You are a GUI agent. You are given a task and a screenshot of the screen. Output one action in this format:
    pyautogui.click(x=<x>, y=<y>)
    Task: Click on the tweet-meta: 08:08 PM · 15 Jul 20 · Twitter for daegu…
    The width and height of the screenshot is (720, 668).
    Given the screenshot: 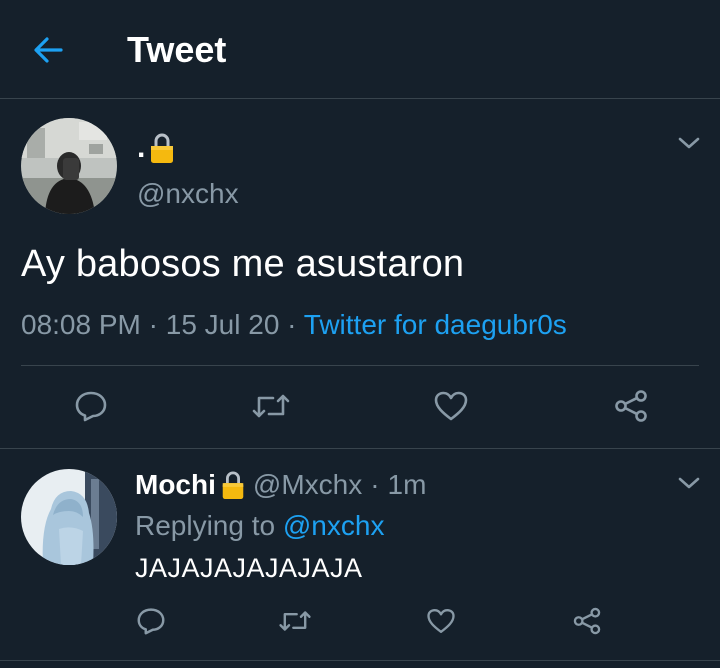 What is the action you would take?
    pyautogui.click(x=294, y=325)
    